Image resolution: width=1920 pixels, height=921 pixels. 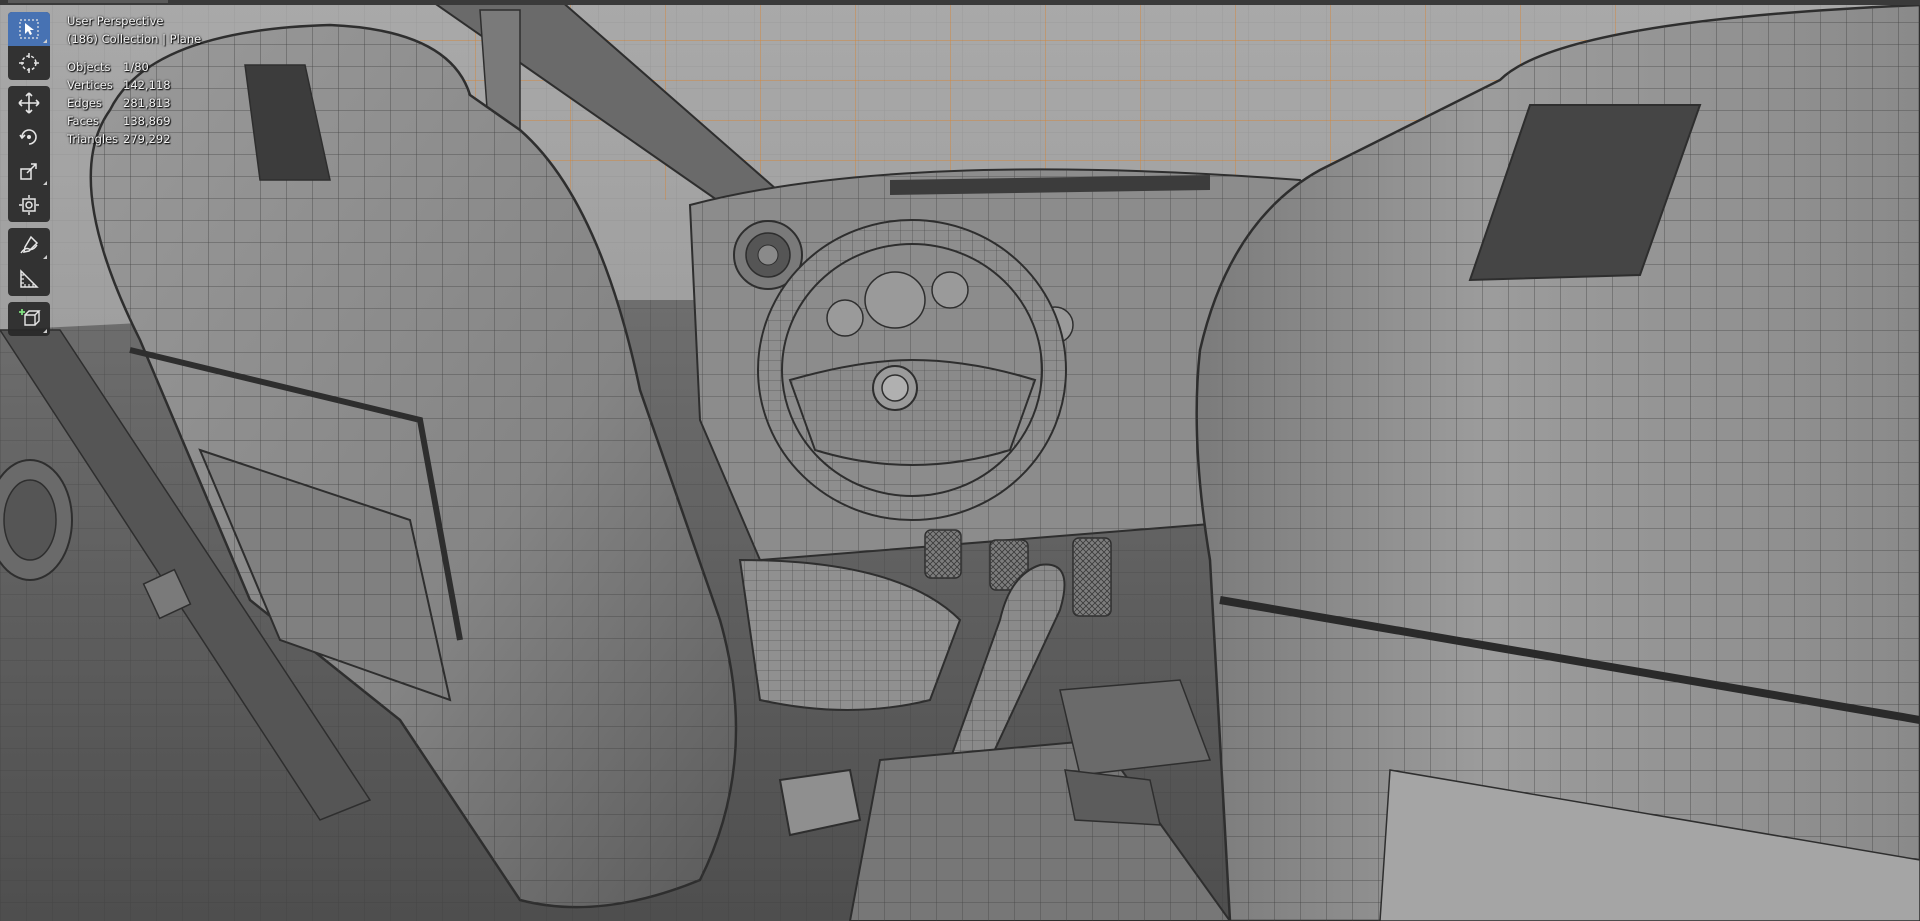 I want to click on stat-value: 138,869, so click(x=147, y=121).